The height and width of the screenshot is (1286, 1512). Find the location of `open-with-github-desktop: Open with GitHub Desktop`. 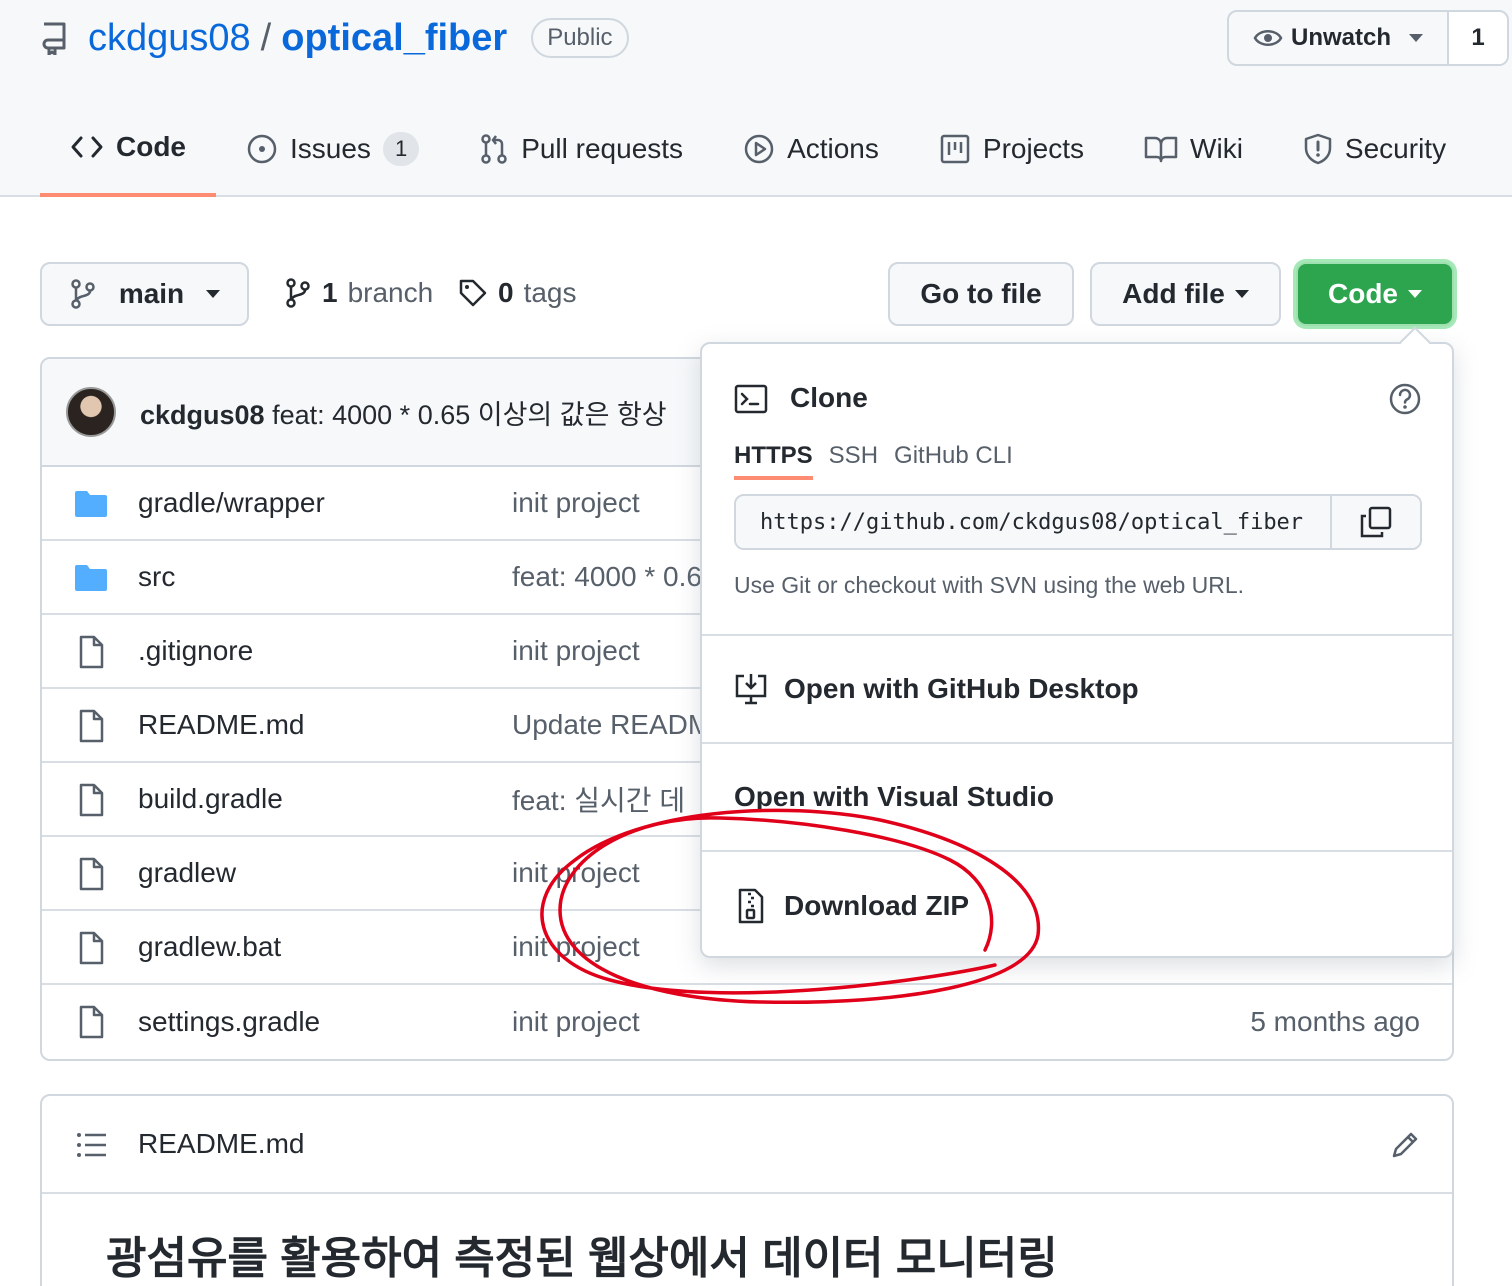

open-with-github-desktop: Open with GitHub Desktop is located at coordinates (1077, 690).